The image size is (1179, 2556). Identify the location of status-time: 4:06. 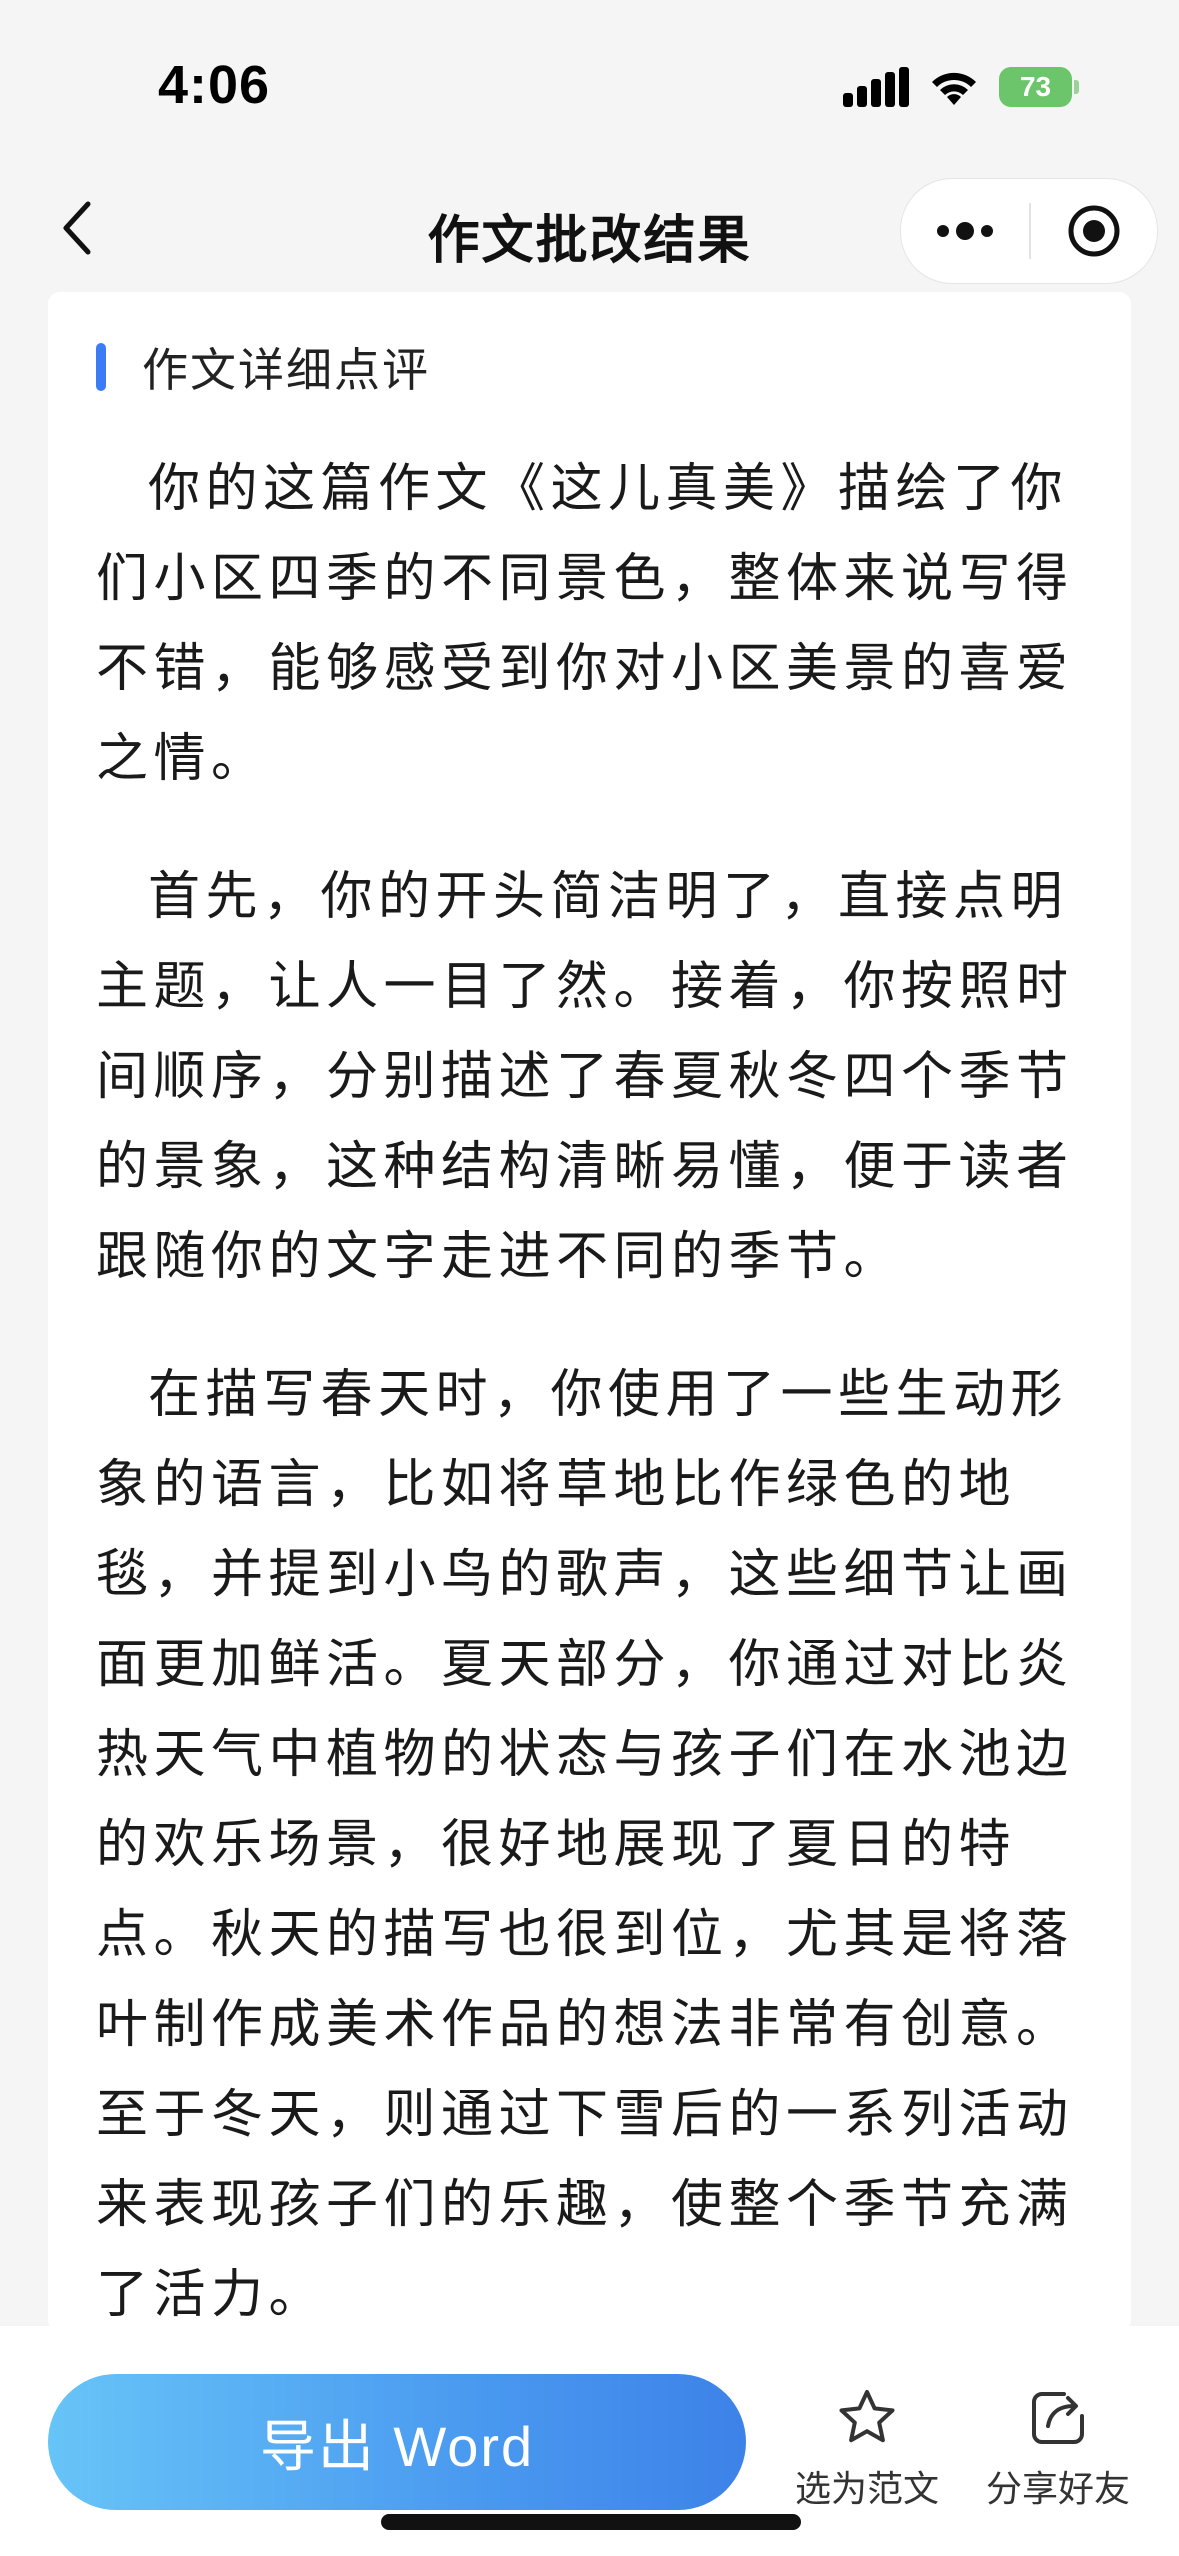
(214, 85).